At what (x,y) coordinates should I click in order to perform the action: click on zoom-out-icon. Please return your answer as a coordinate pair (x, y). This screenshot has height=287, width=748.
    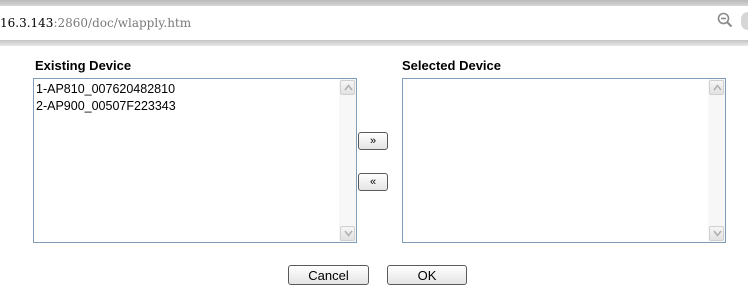
    Looking at the image, I should click on (725, 20).